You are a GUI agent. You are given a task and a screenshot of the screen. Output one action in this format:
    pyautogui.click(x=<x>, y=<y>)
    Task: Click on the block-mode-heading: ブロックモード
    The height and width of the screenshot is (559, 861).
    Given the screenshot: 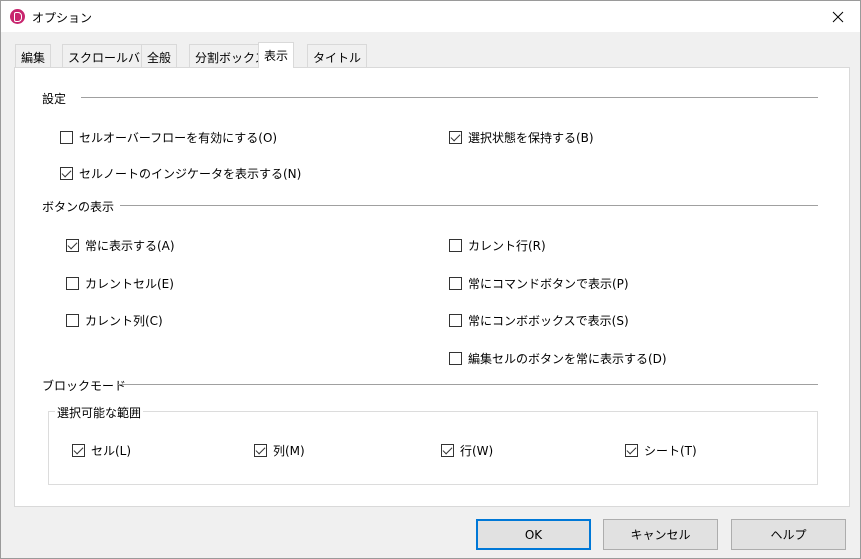 What is the action you would take?
    pyautogui.click(x=84, y=386)
    